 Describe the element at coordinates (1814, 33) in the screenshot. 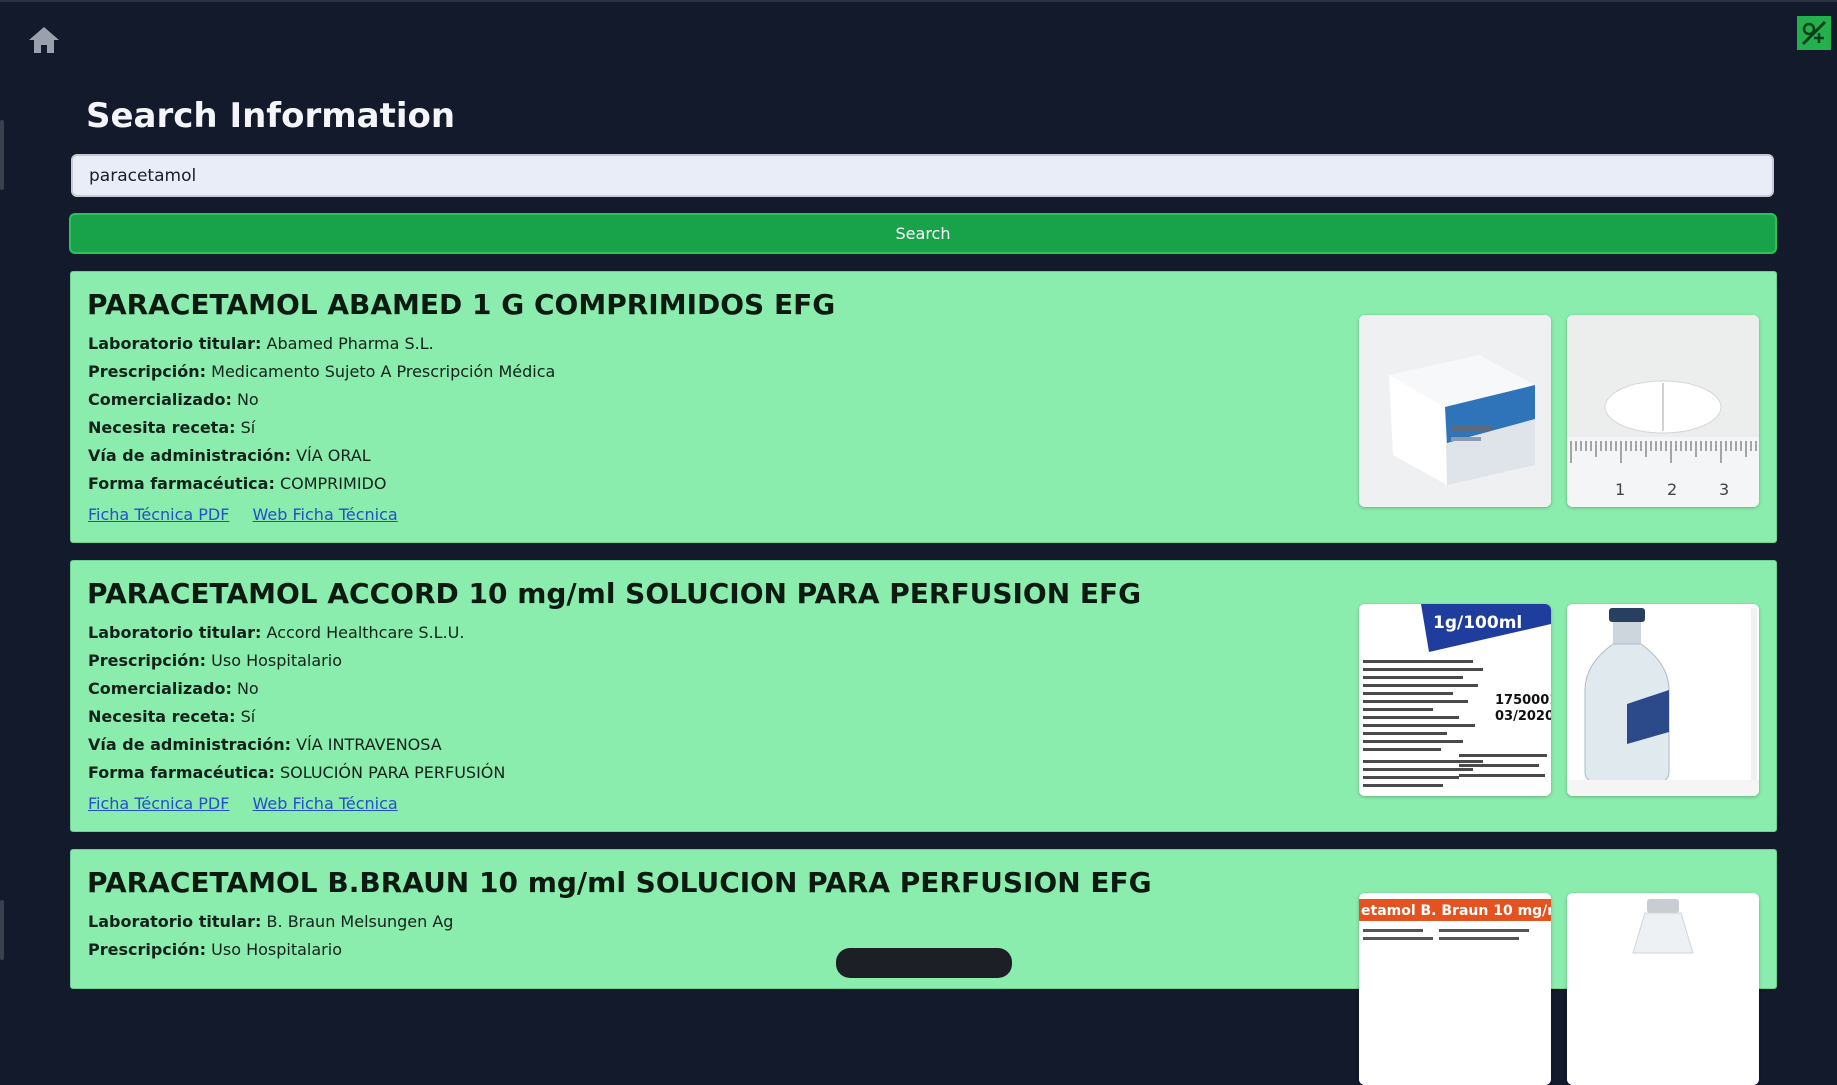

I see `theme-toggle-icon` at that location.